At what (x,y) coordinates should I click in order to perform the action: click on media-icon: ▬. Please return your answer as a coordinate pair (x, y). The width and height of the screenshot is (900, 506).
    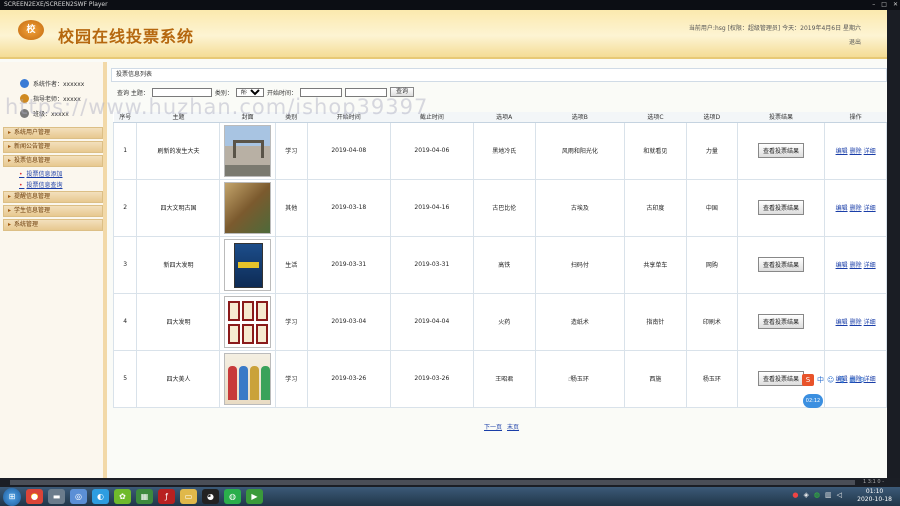
    Looking at the image, I should click on (56, 496).